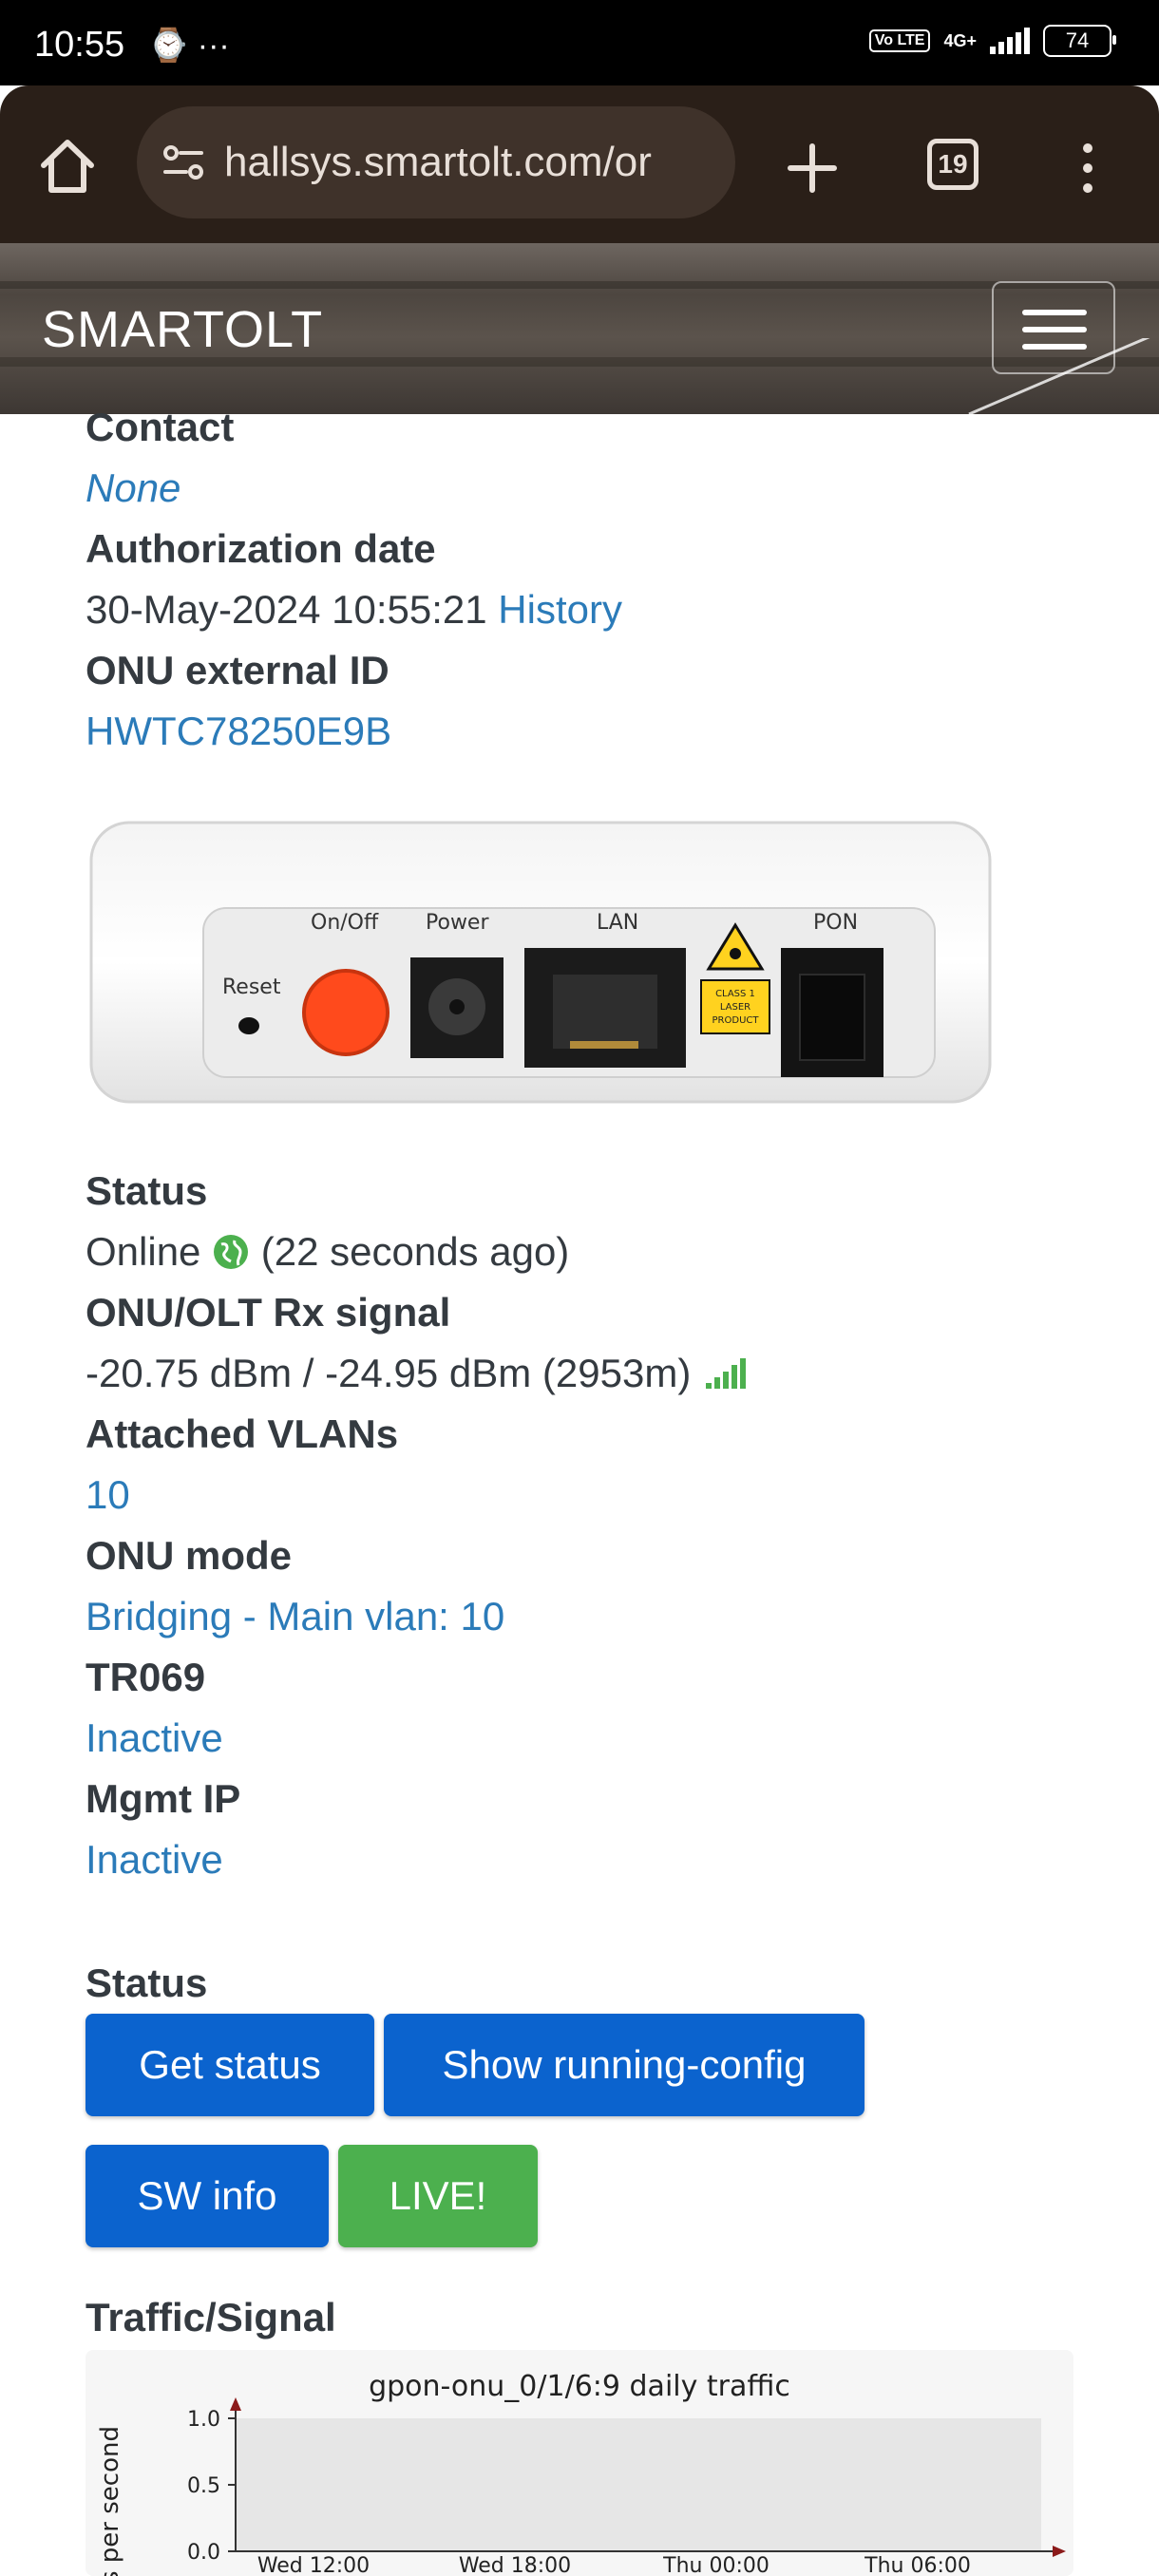 Image resolution: width=1159 pixels, height=2576 pixels. What do you see at coordinates (617, 923) in the screenshot?
I see `lan-text: LAN` at bounding box center [617, 923].